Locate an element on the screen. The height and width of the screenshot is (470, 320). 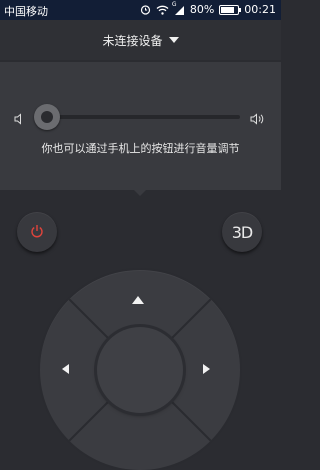
volume-slider-track is located at coordinates (139, 117).